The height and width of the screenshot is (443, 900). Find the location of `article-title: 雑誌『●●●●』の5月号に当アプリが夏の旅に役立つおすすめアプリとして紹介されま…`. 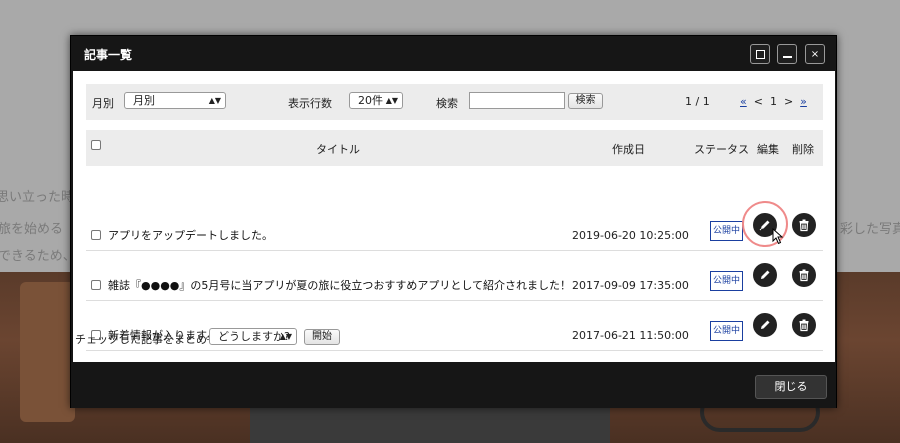

article-title: 雑誌『●●●●』の5月号に当アプリが夏の旅に役立つおすすめアプリとして紹介されま… is located at coordinates (339, 285).